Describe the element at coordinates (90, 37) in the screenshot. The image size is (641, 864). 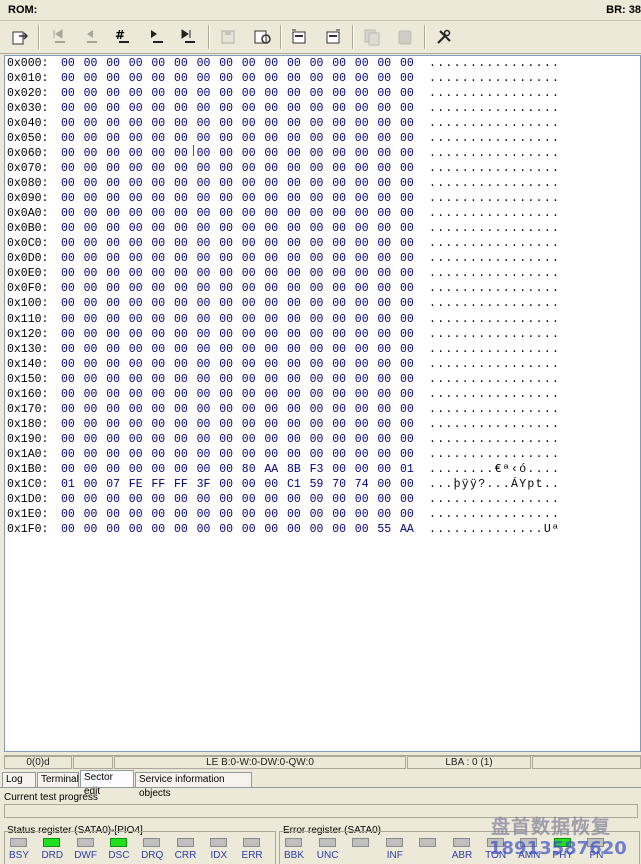
I see `prev-sector-button` at that location.